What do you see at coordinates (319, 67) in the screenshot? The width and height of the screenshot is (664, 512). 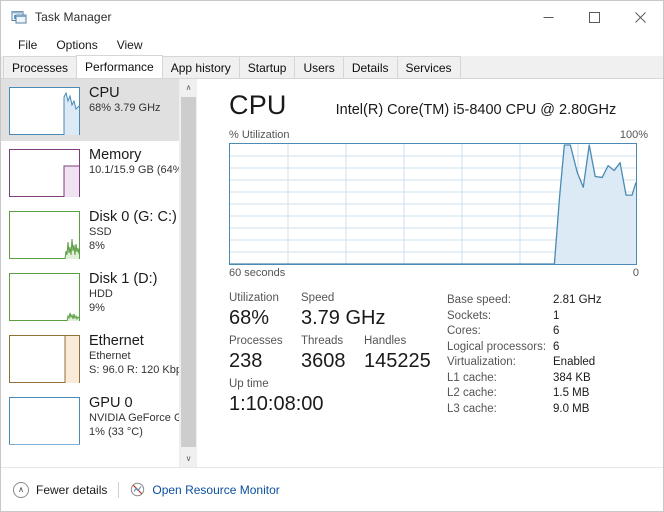 I see `tab-users: Users` at bounding box center [319, 67].